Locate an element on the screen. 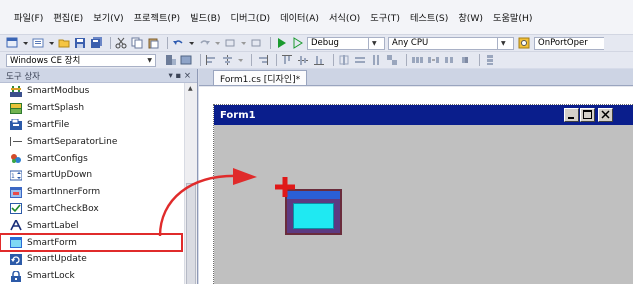 The image size is (633, 284). align-bottoms-icon is located at coordinates (319, 60).